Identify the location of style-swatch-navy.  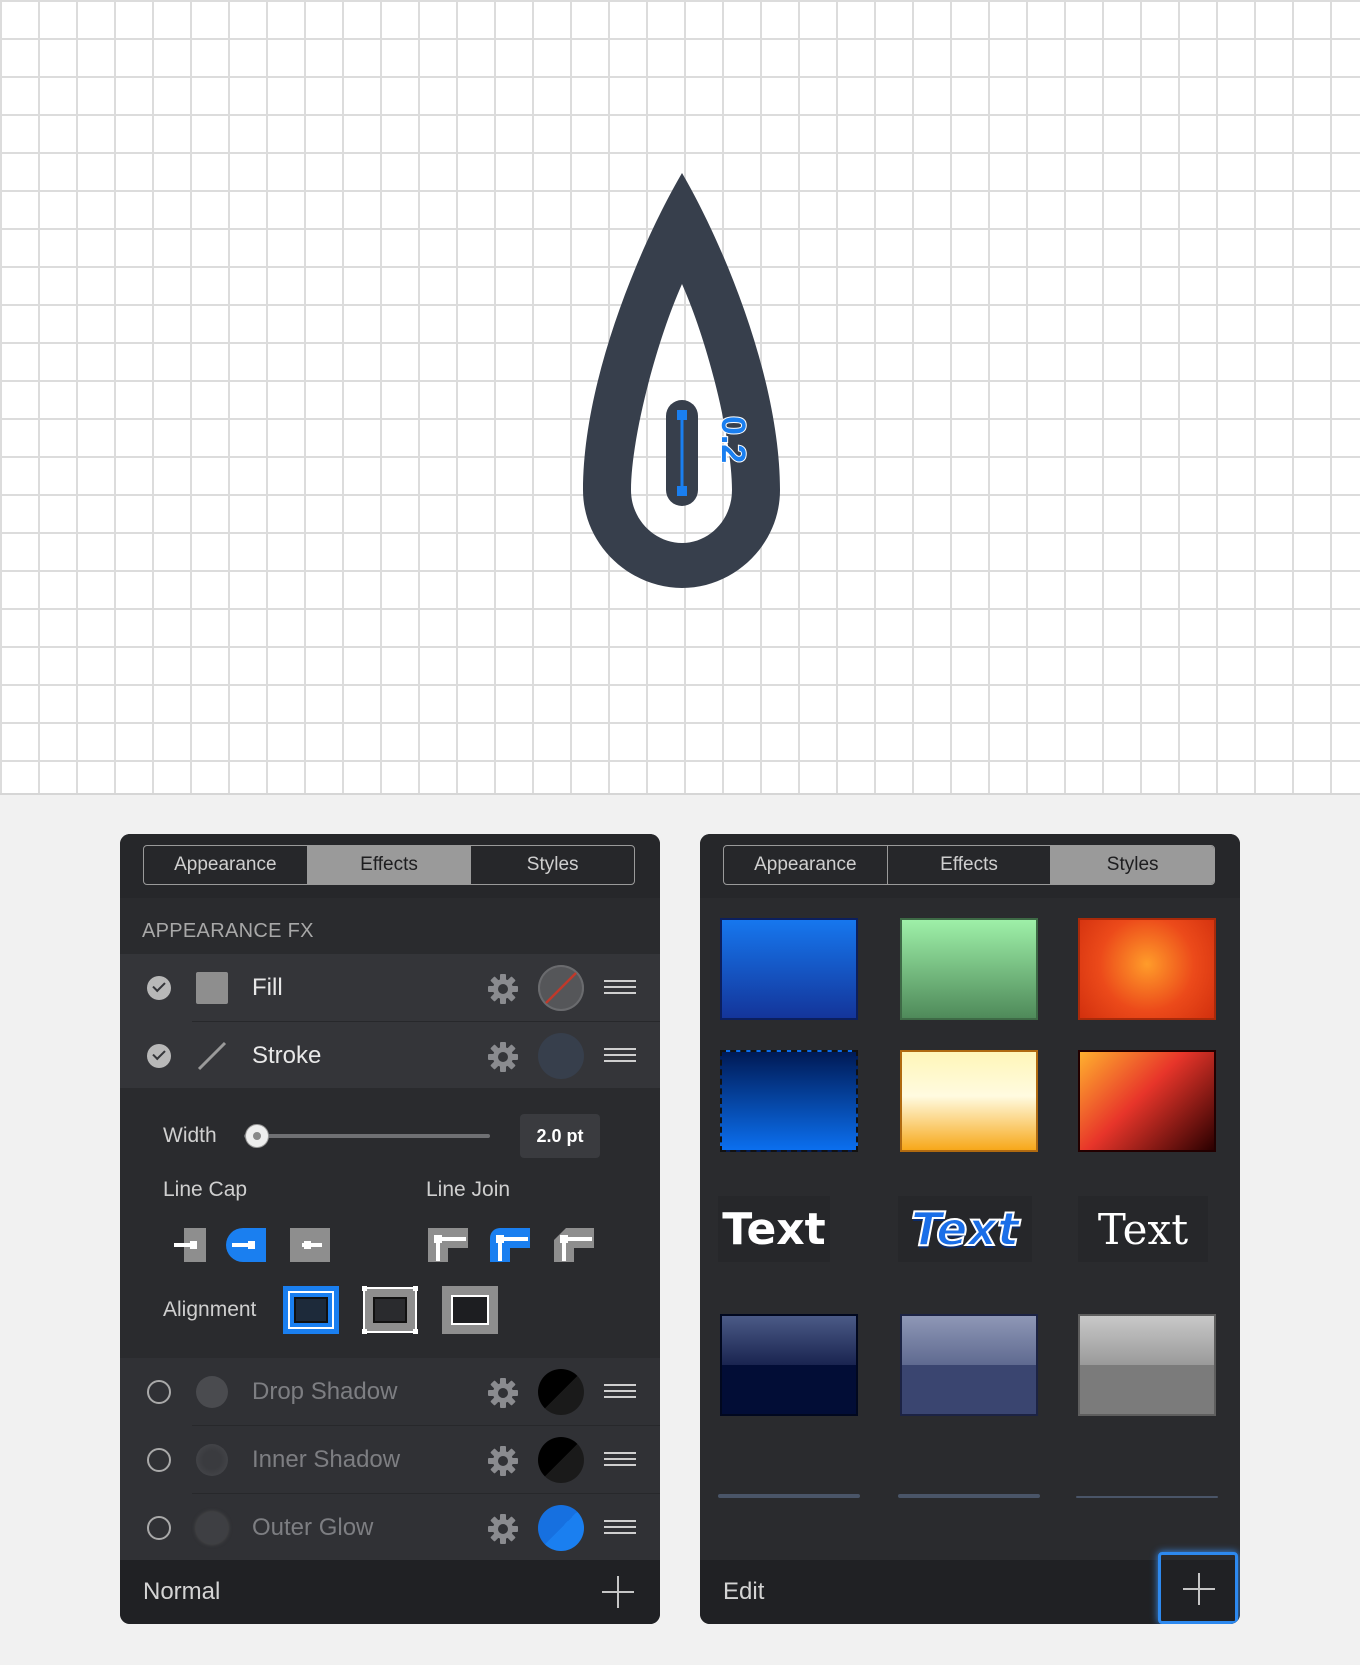
(789, 1365).